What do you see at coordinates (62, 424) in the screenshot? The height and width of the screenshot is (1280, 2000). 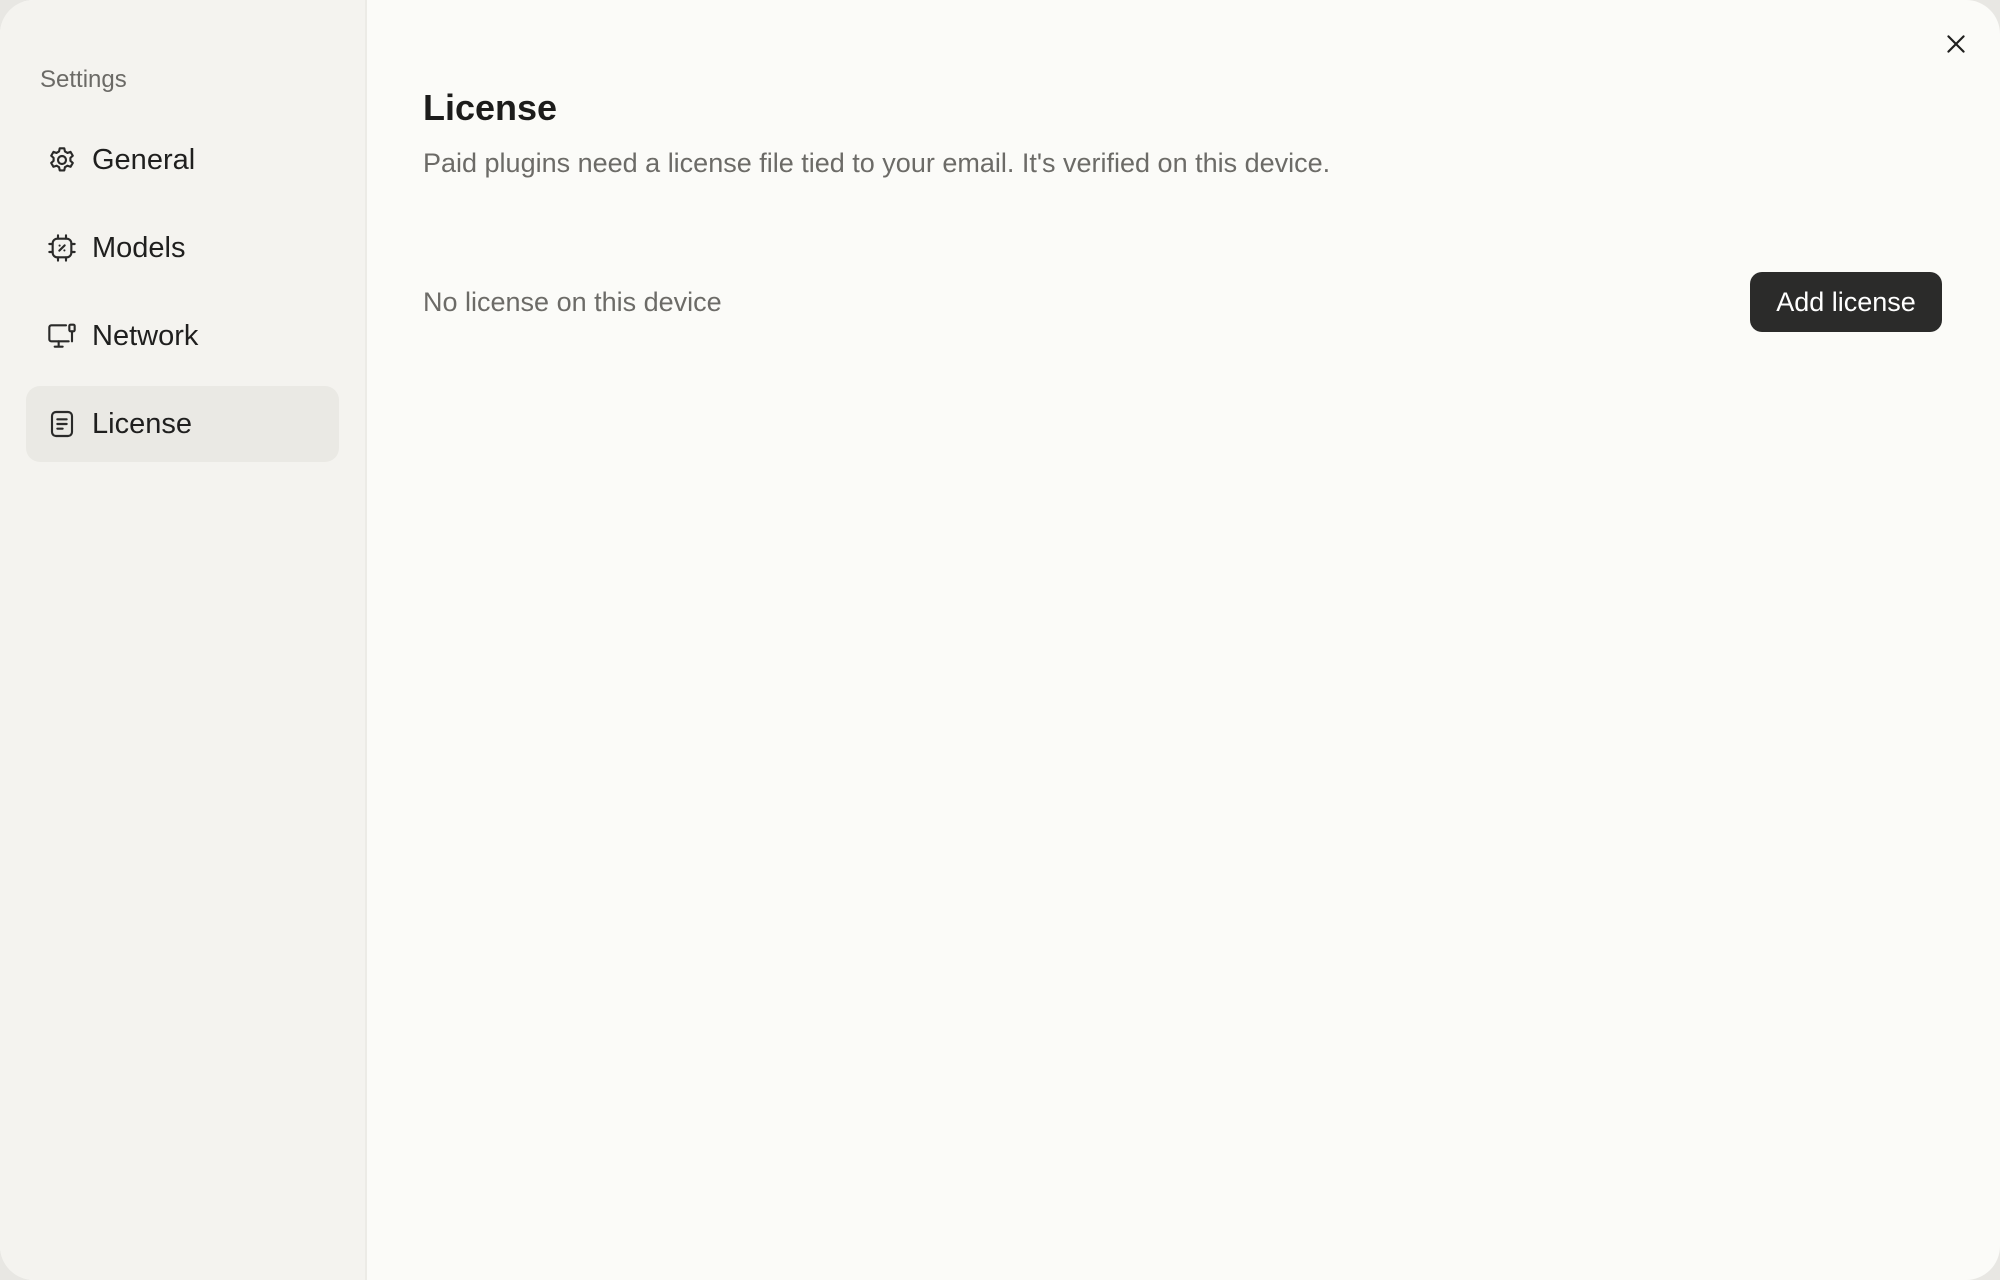 I see `document-icon` at bounding box center [62, 424].